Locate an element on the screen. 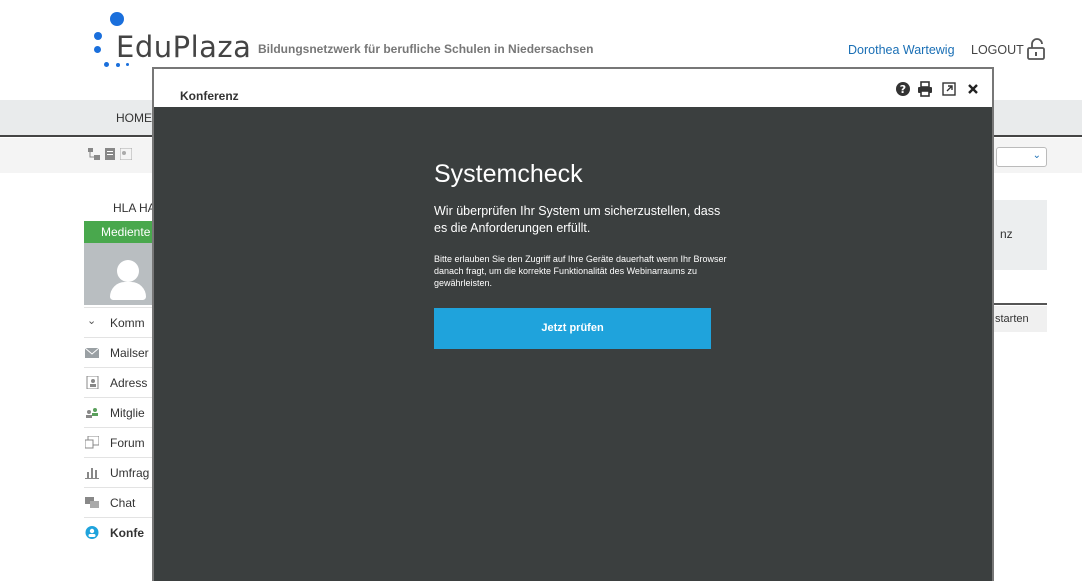 Image resolution: width=1082 pixels, height=581 pixels. help-icon: ? is located at coordinates (903, 89).